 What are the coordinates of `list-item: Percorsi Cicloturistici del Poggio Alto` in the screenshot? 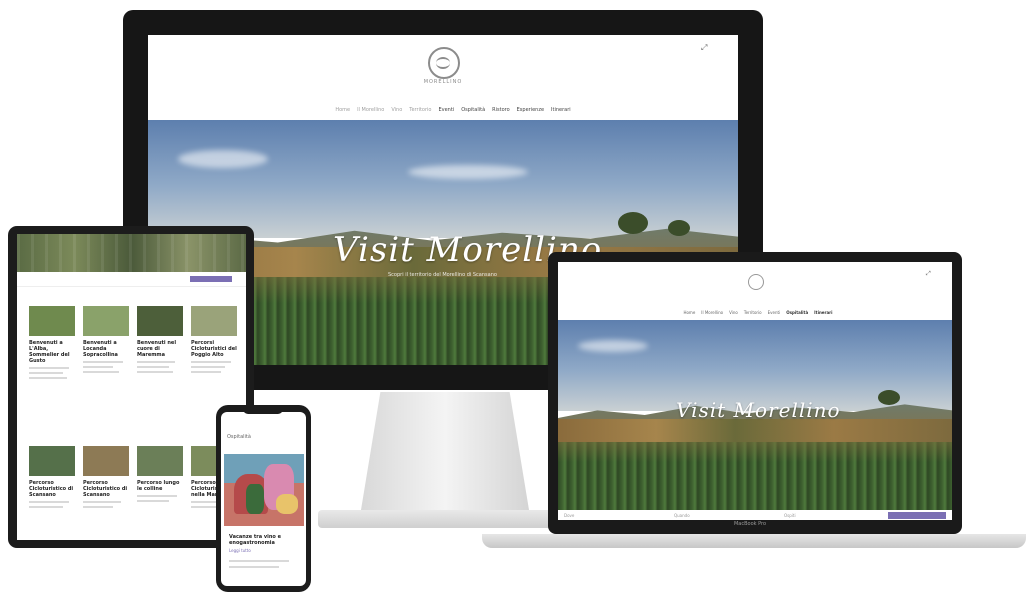 It's located at (214, 339).